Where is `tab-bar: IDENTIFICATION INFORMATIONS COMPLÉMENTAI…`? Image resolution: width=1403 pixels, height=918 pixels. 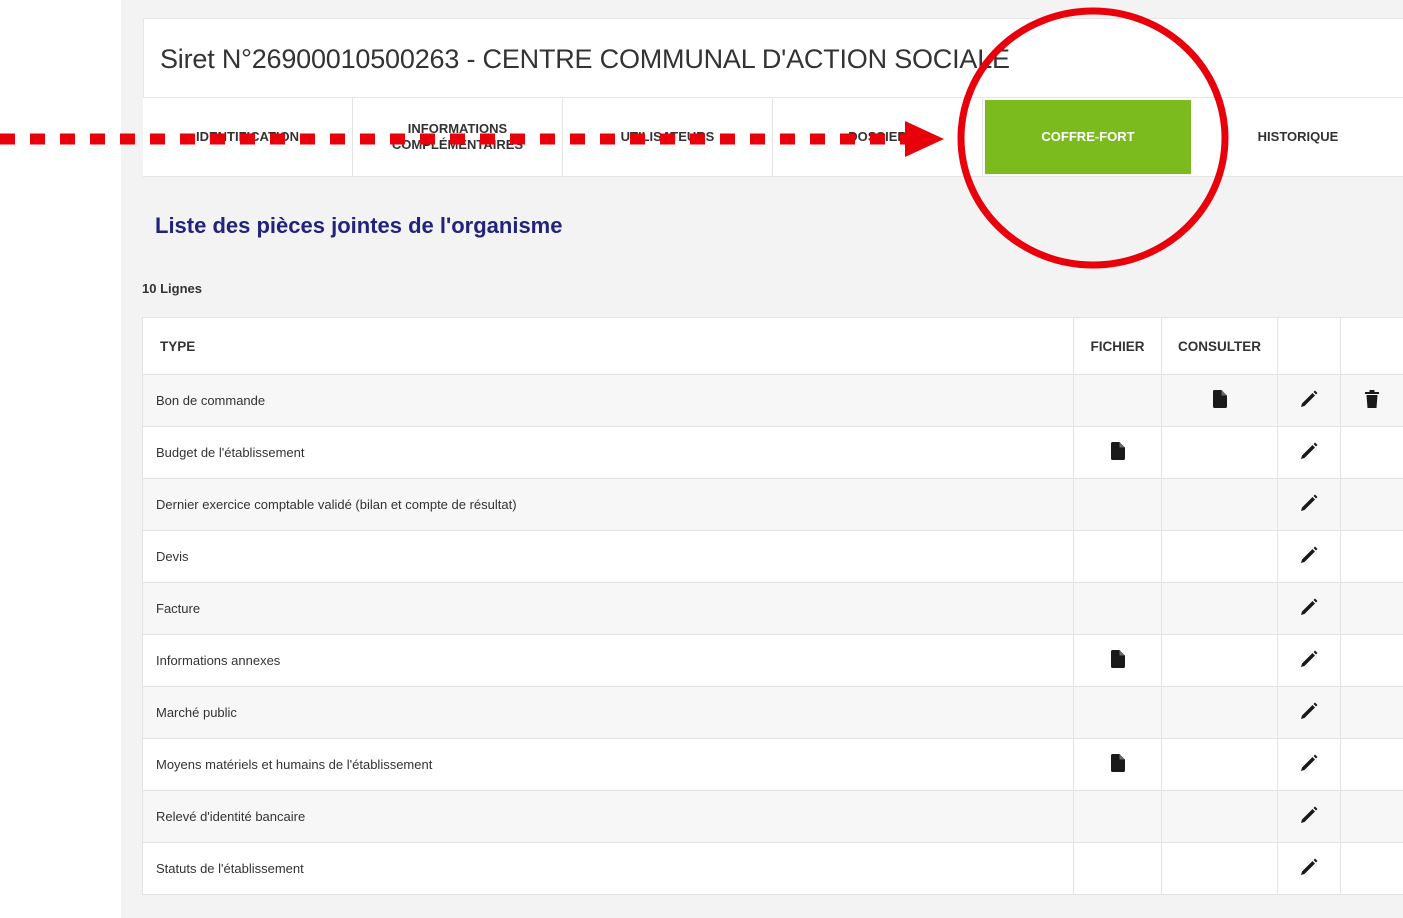
tab-bar: IDENTIFICATION INFORMATIONS COMPLÉMENTAI… is located at coordinates (773, 137).